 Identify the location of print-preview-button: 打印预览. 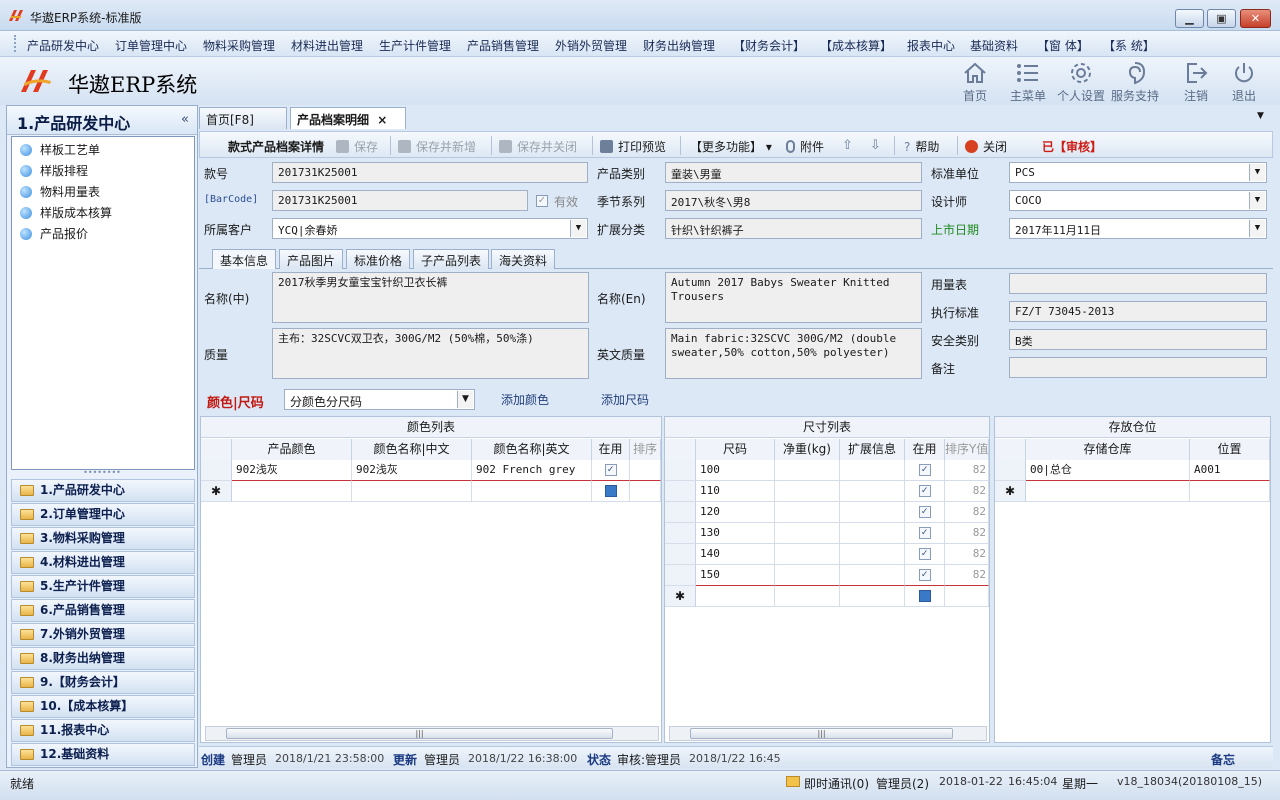
(633, 146).